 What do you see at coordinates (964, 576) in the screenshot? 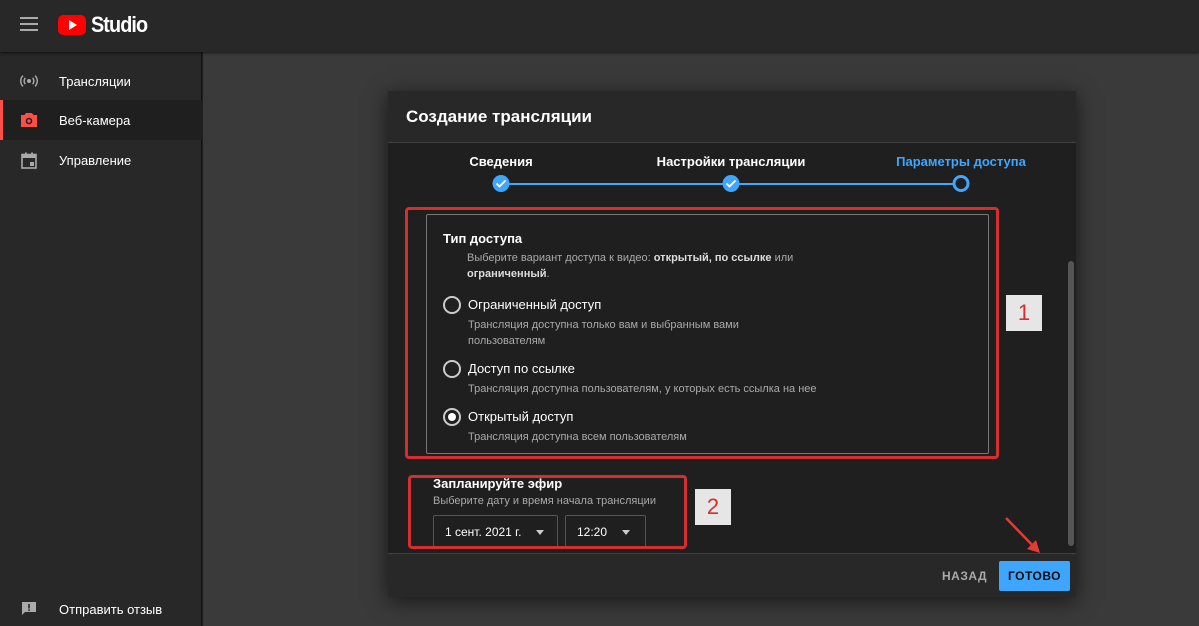
I see `back-button: НАЗАД` at bounding box center [964, 576].